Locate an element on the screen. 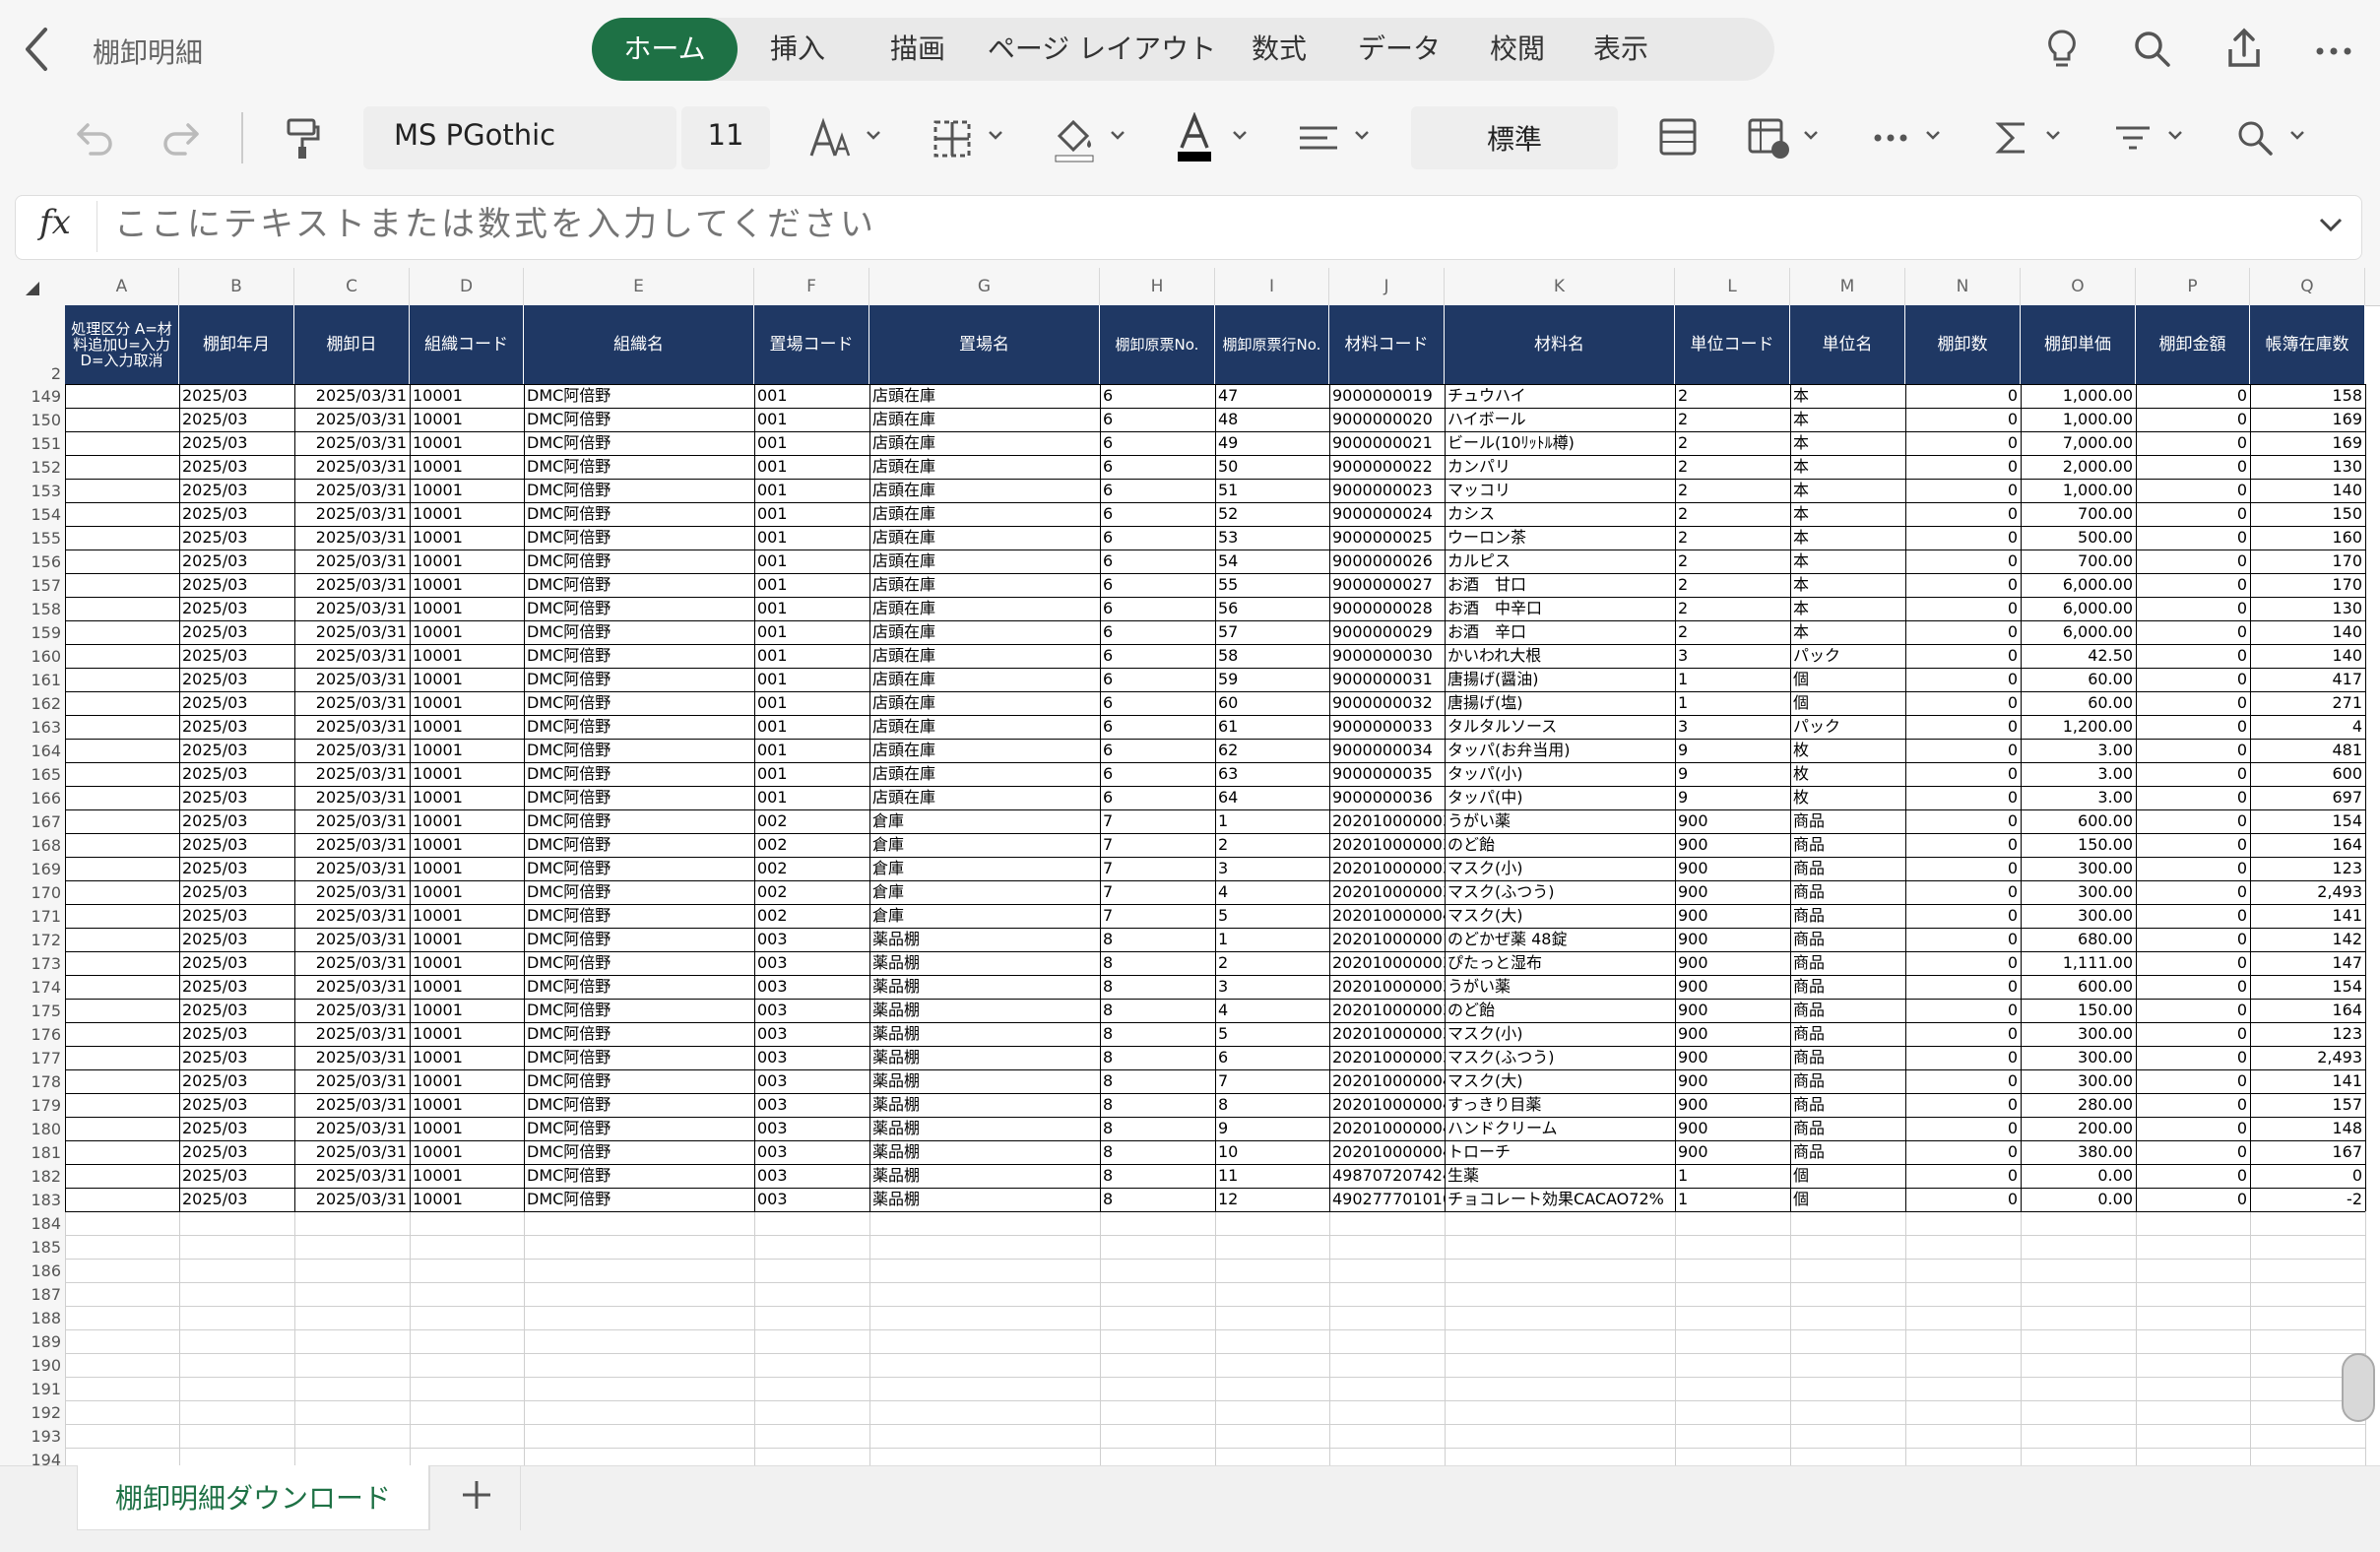  cell-col-i: 6 is located at coordinates (1272, 1057).